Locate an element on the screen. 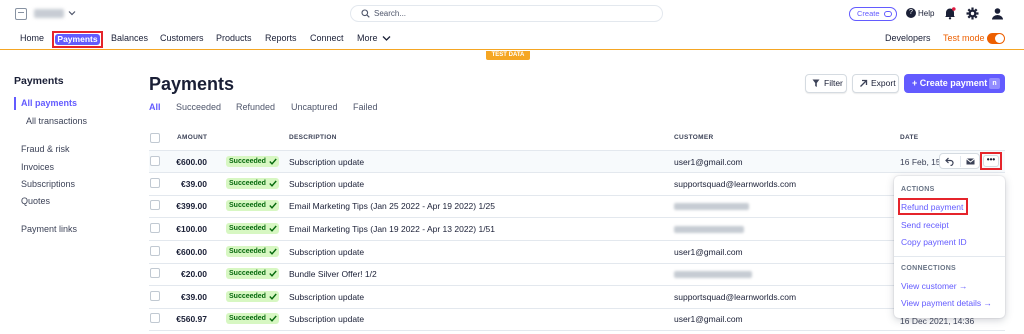 The height and width of the screenshot is (334, 1024). tab-all: All is located at coordinates (155, 107).